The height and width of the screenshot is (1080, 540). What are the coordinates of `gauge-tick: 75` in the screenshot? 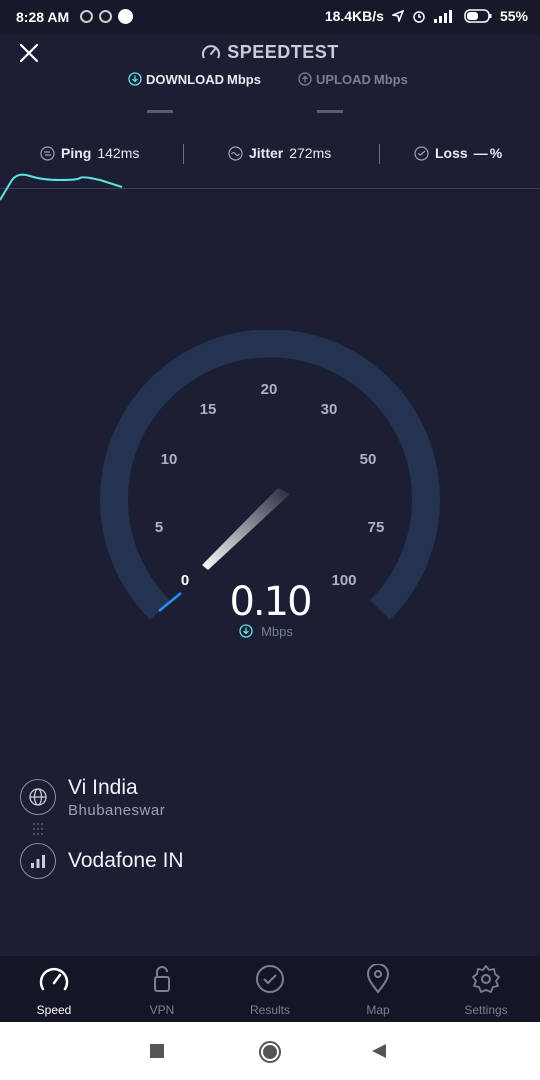 It's located at (376, 527).